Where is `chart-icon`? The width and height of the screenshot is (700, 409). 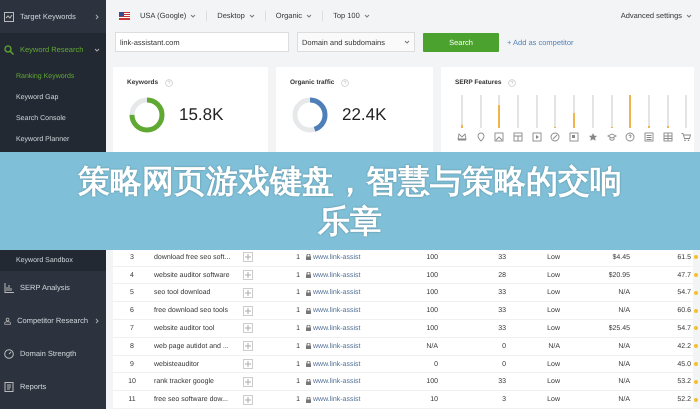
chart-icon is located at coordinates (9, 17).